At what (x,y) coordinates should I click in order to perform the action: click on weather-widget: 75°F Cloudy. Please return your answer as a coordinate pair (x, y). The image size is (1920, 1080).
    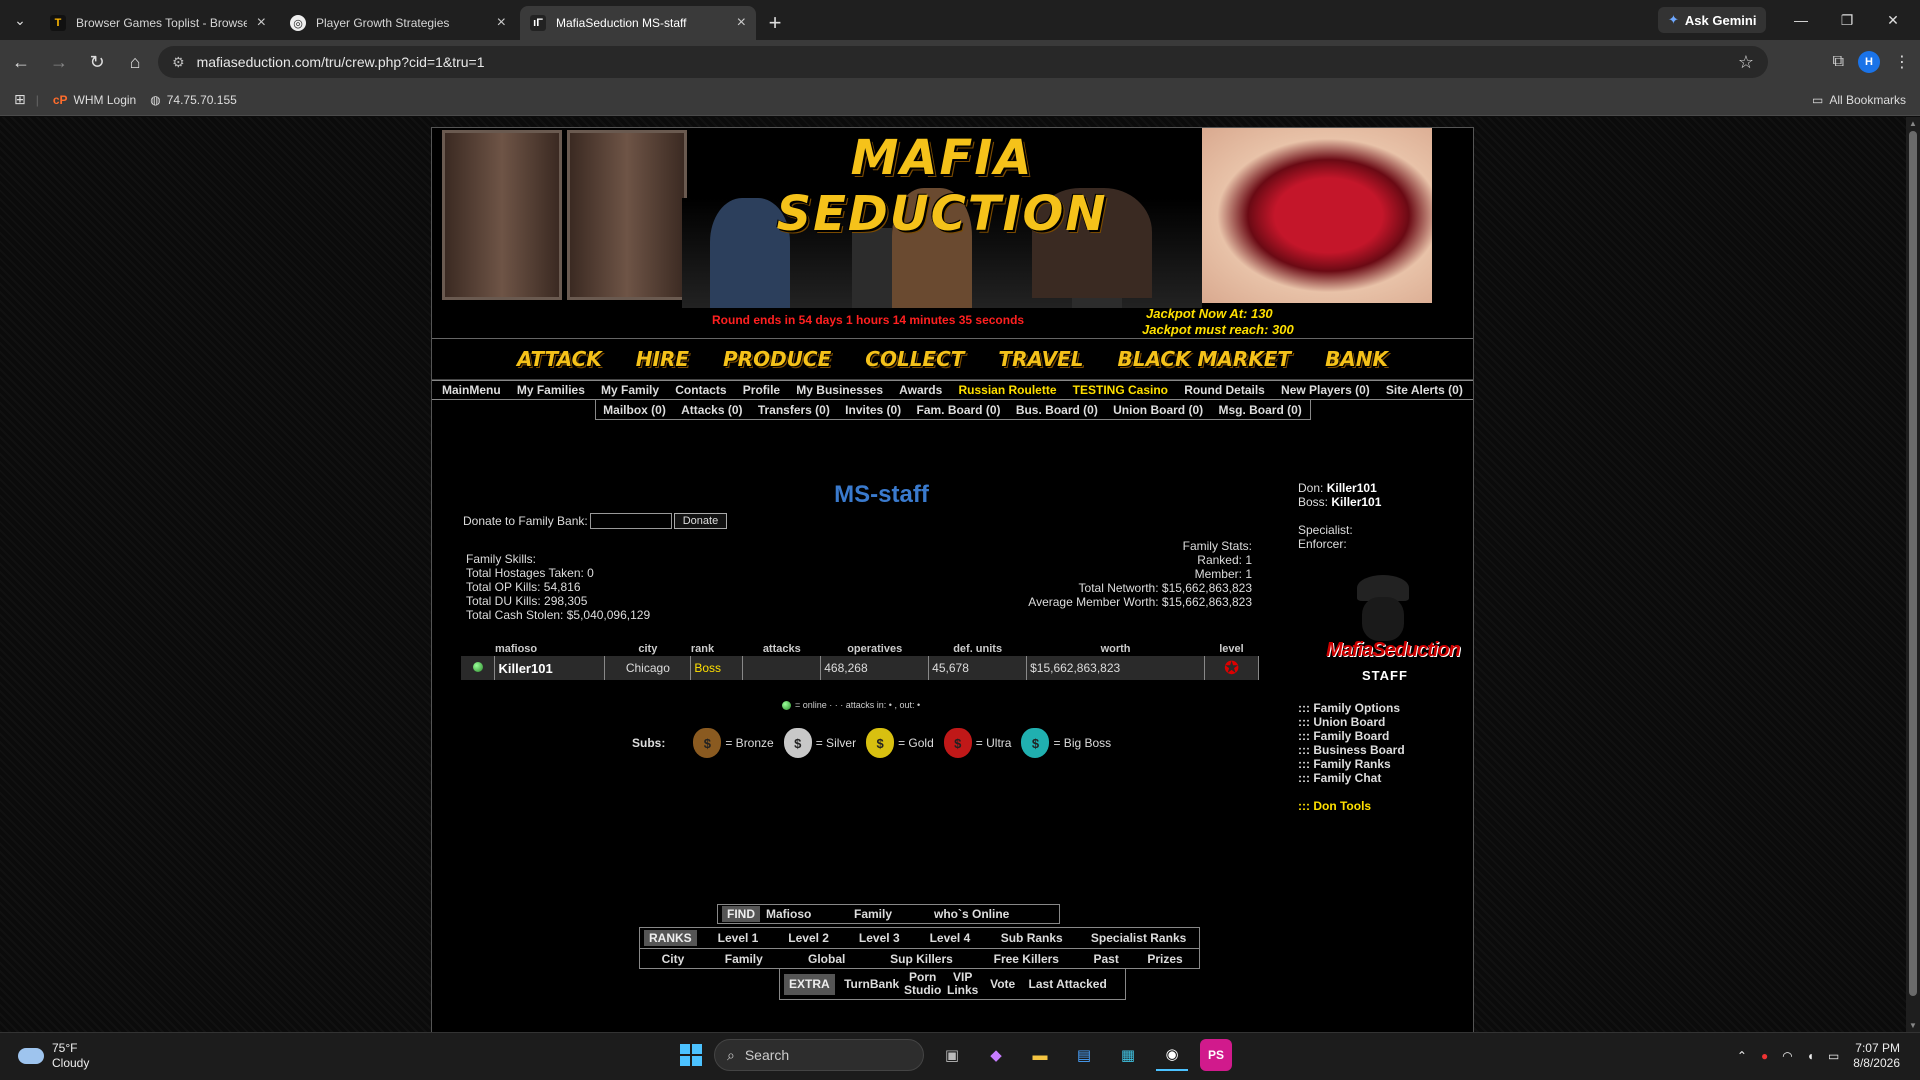
    Looking at the image, I should click on (53, 1056).